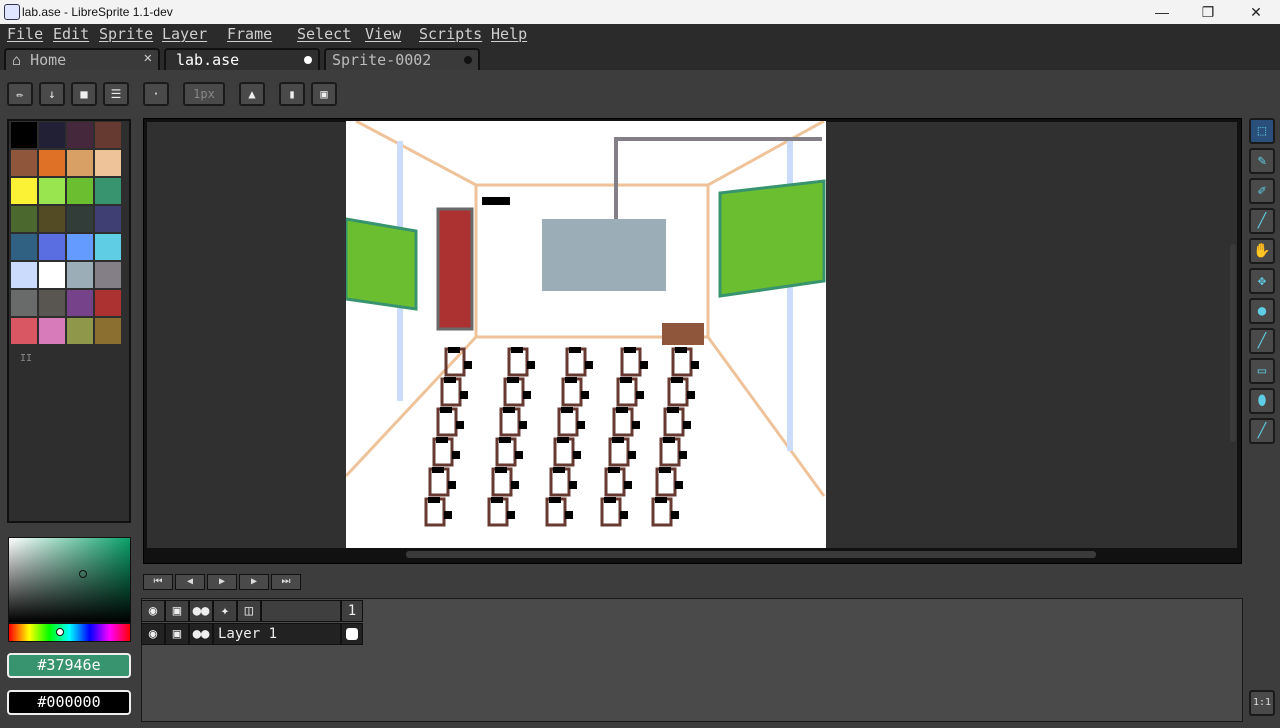 Image resolution: width=1280 pixels, height=728 pixels. I want to click on hand-icon: ✋, so click(1262, 251).